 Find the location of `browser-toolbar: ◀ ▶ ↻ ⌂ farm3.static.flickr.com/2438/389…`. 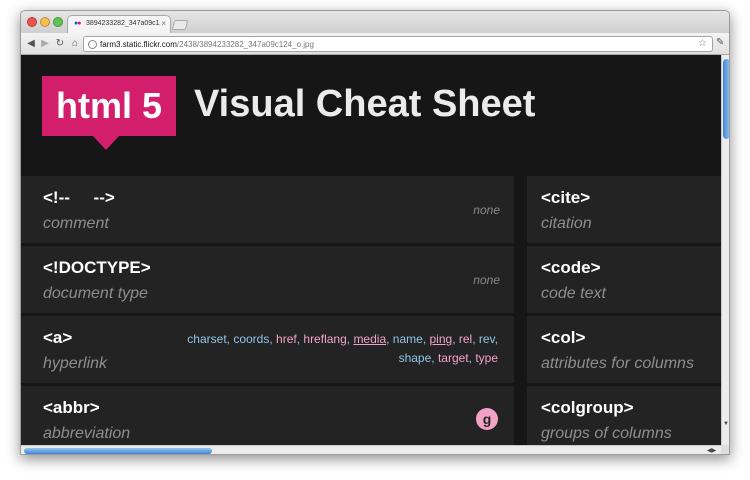

browser-toolbar: ◀ ▶ ↻ ⌂ farm3.static.flickr.com/2438/389… is located at coordinates (375, 44).